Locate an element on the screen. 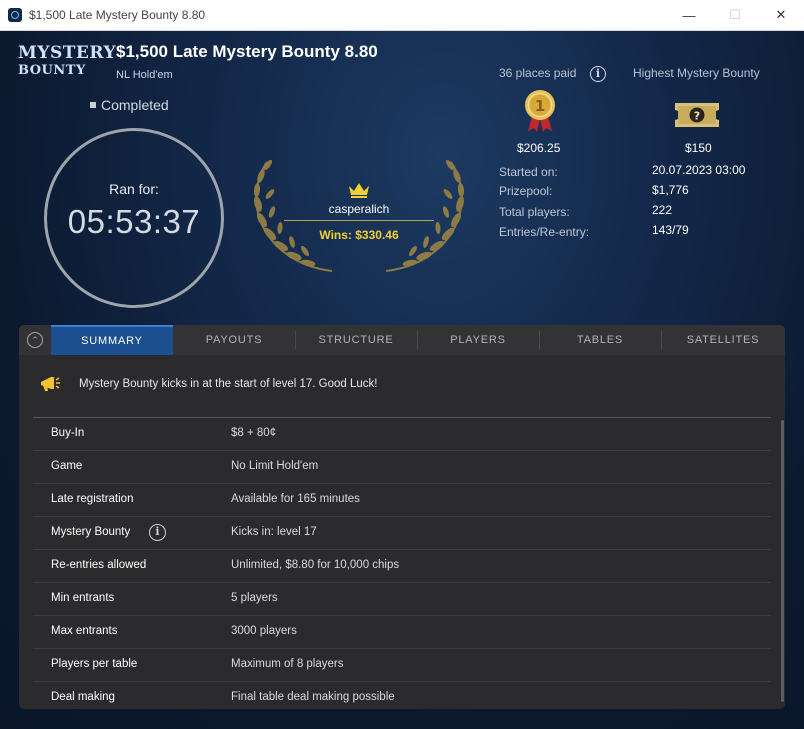 The height and width of the screenshot is (729, 804). collapse-panel-button: ⌃ is located at coordinates (35, 340).